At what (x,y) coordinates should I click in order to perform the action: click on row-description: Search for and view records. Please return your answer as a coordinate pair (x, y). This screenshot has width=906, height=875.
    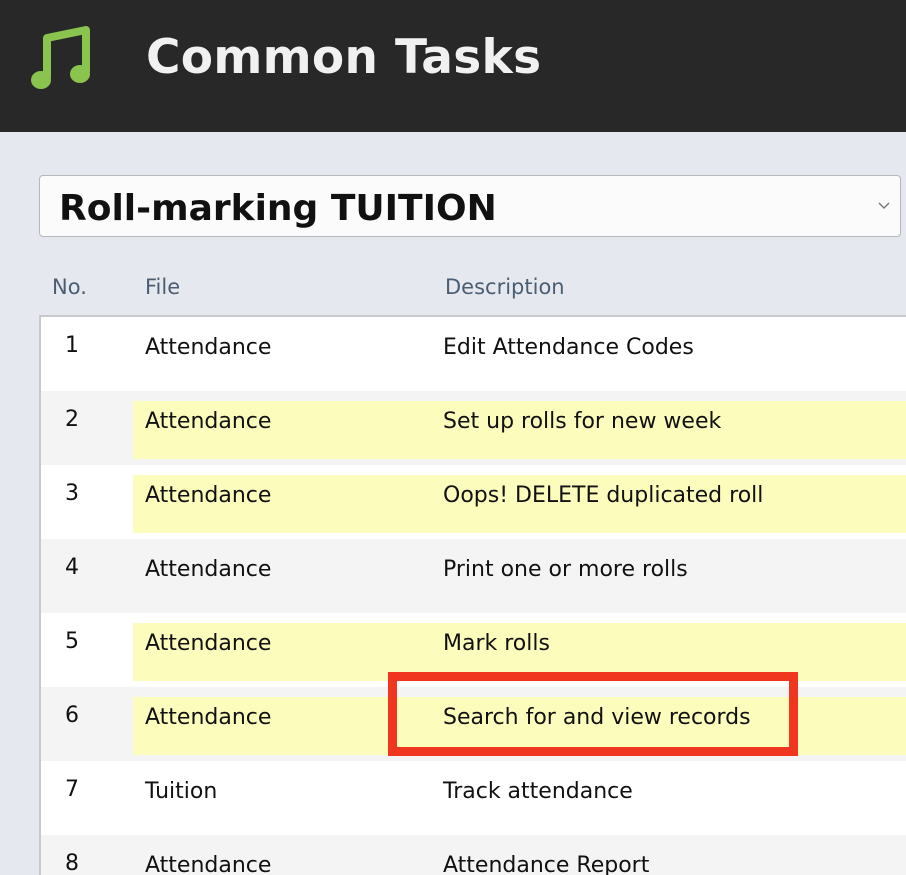
    Looking at the image, I should click on (597, 717).